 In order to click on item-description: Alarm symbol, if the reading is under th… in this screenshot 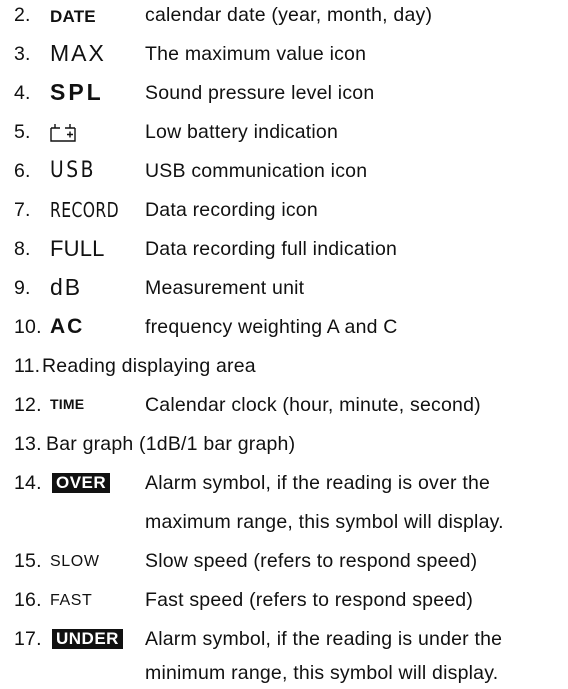, I will do `click(324, 639)`.